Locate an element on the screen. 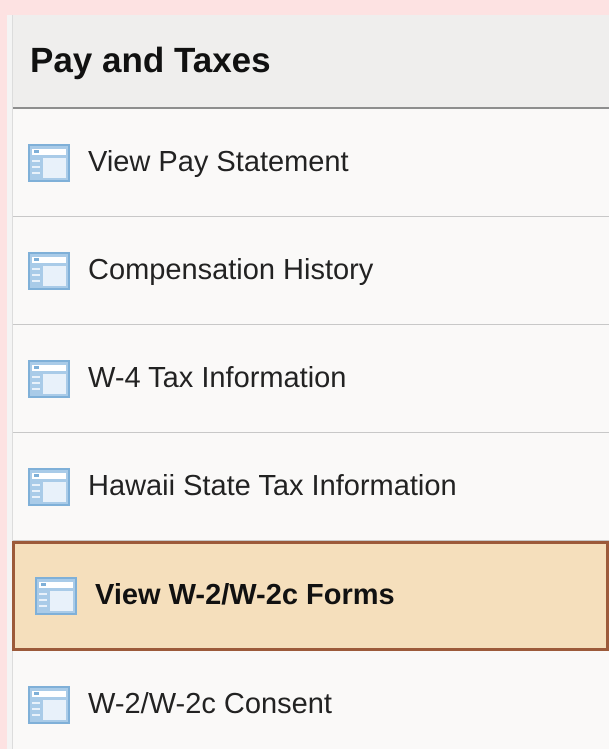  panel-title: Pay and Taxes is located at coordinates (150, 61).